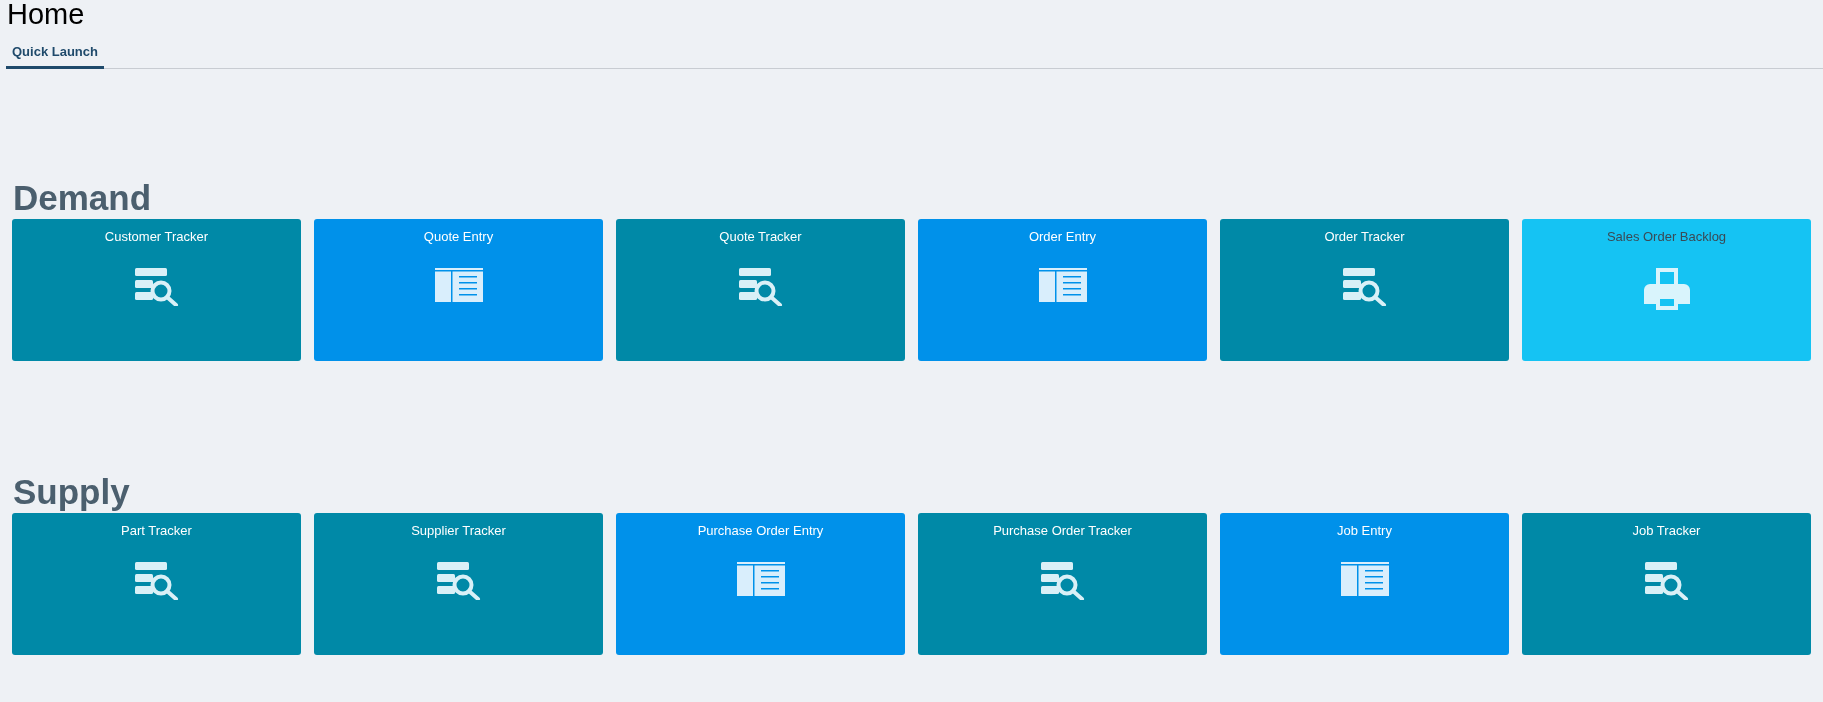  What do you see at coordinates (1062, 530) in the screenshot?
I see `tile-label: Purchase Order Tracker` at bounding box center [1062, 530].